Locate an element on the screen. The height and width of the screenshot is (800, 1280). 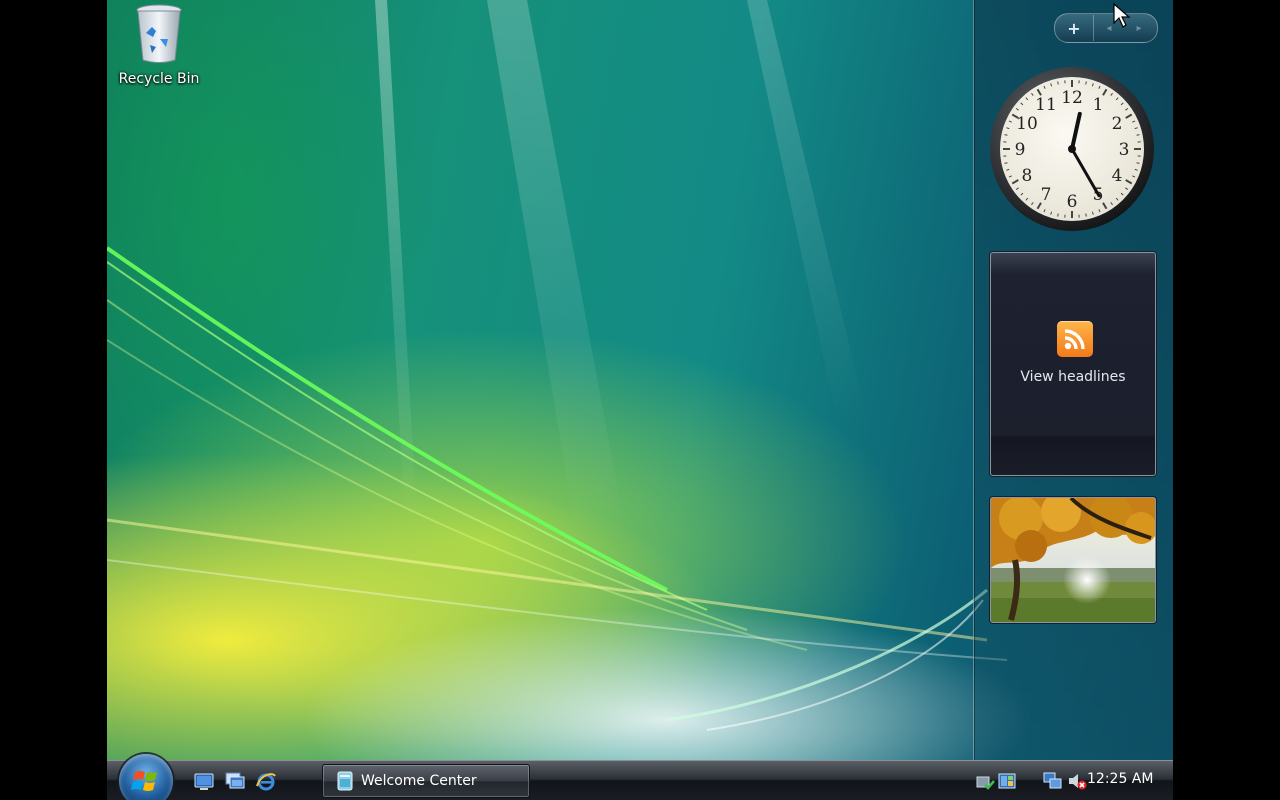
mouse-pointer-icon is located at coordinates (1122, 15).